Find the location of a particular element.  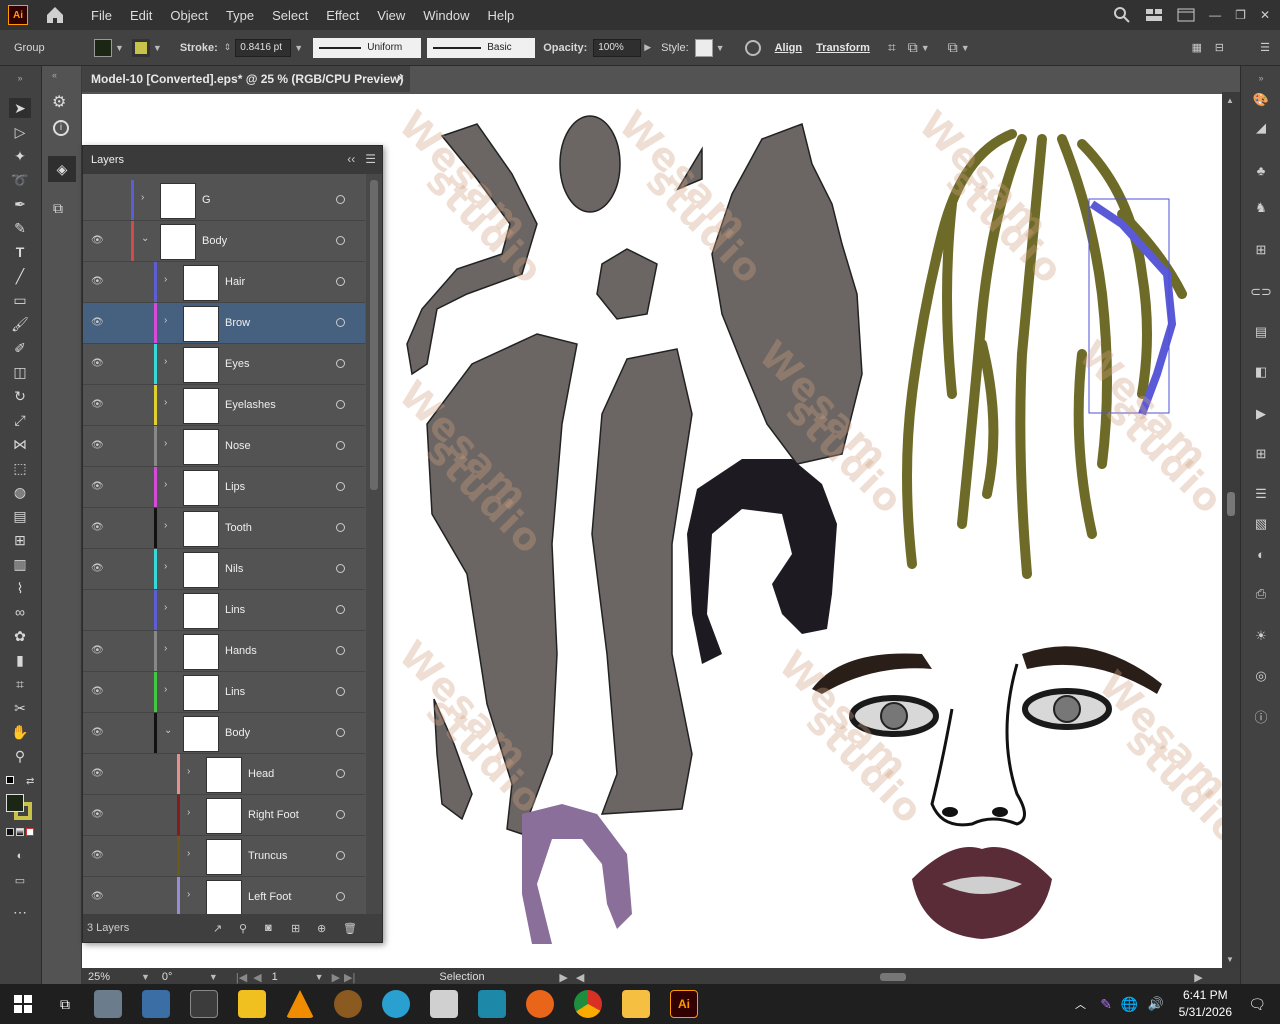

studio-app-icon is located at coordinates (204, 1004).